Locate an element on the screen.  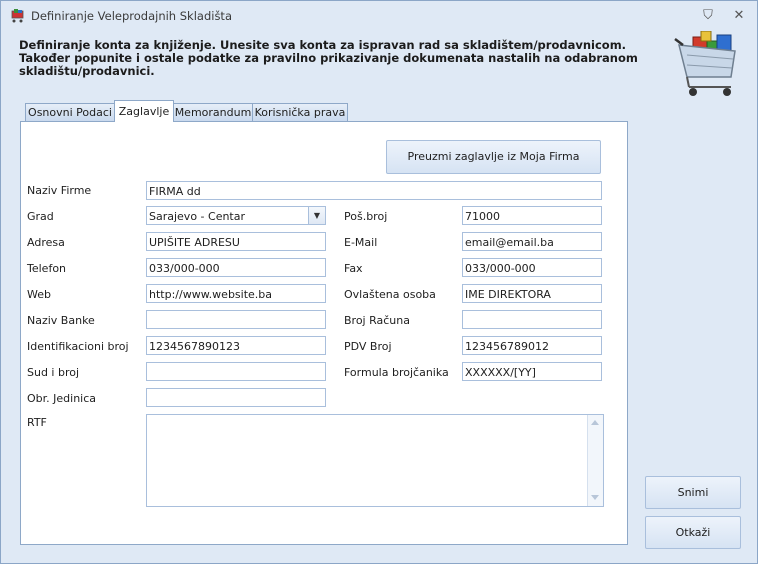
naziv-firme-input: FIRMA dd is located at coordinates (374, 190).